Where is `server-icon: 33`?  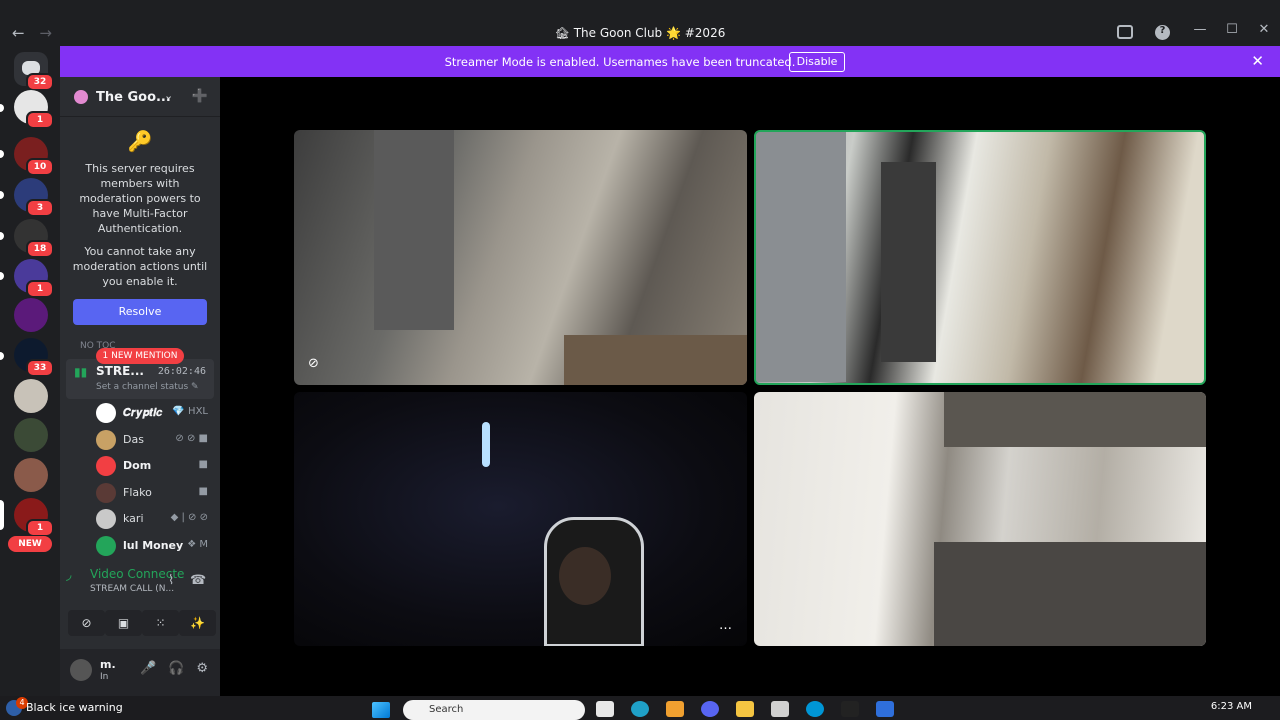
server-icon: 33 is located at coordinates (34, 357).